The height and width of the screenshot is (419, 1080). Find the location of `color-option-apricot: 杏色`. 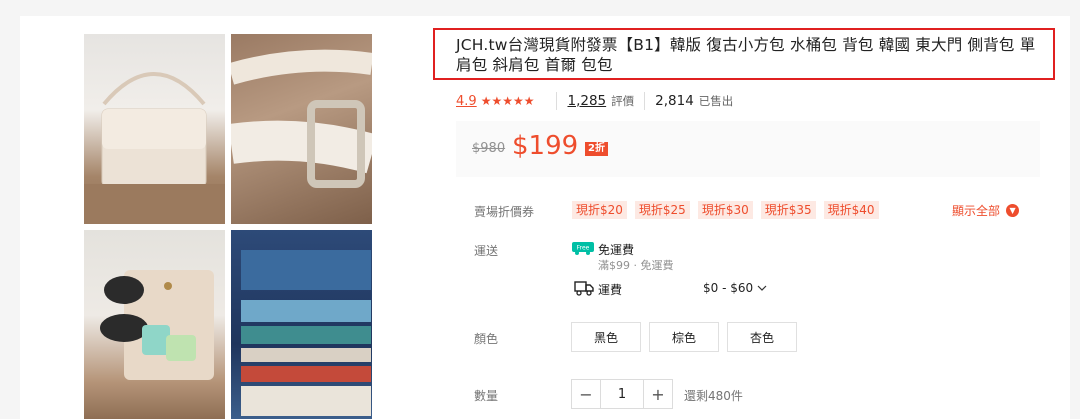

color-option-apricot: 杏色 is located at coordinates (762, 337).